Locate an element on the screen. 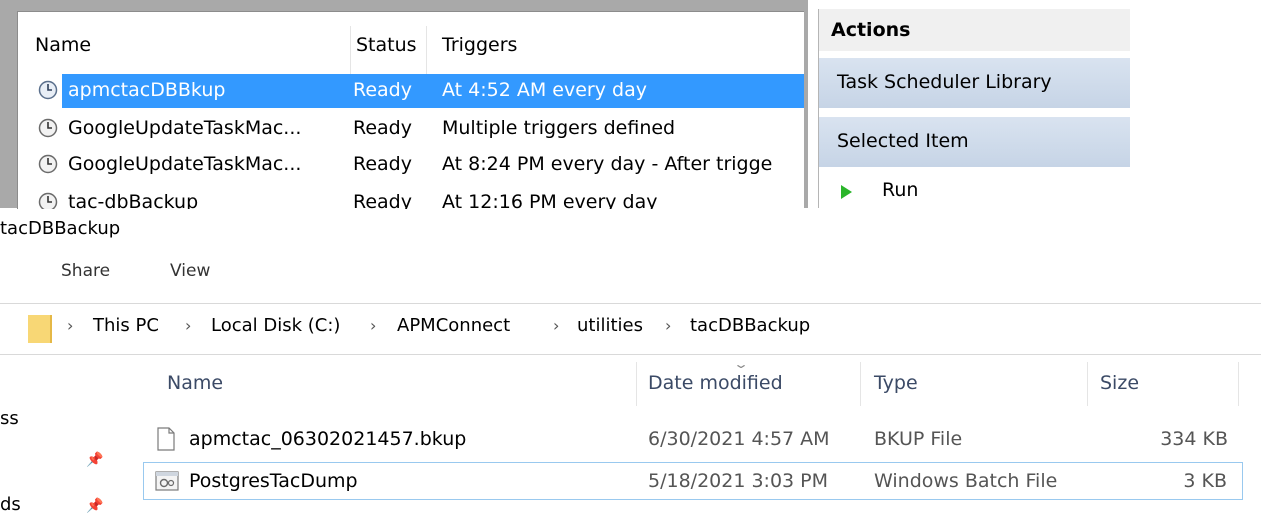 The height and width of the screenshot is (516, 1261). task-row: tac-dbBackup Ready At 12:16 PM every day is located at coordinates (411, 197).